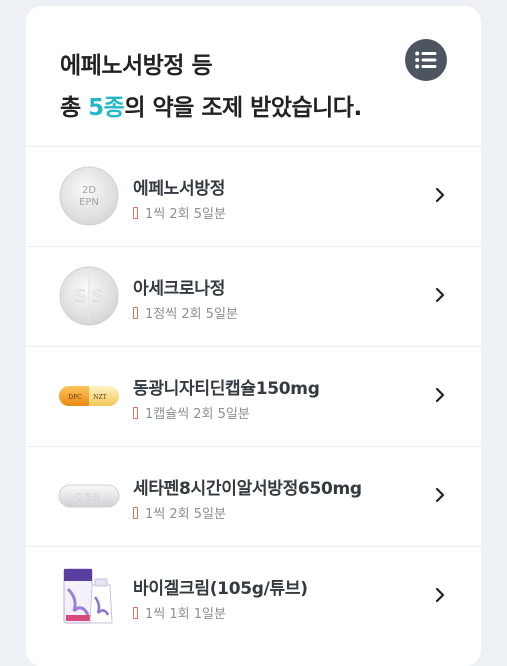  Describe the element at coordinates (191, 314) in the screenshot. I see `medication-dose: 1정씩 2회 5일분` at that location.